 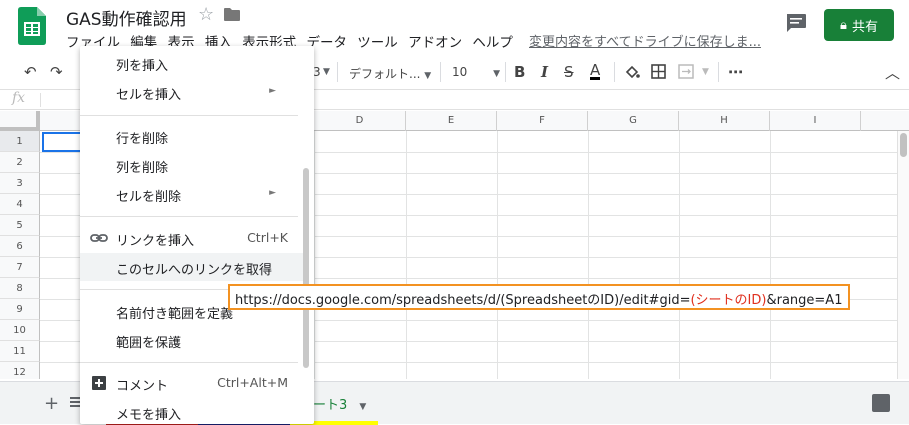 What do you see at coordinates (20, 183) in the screenshot?
I see `row-header-3: 3` at bounding box center [20, 183].